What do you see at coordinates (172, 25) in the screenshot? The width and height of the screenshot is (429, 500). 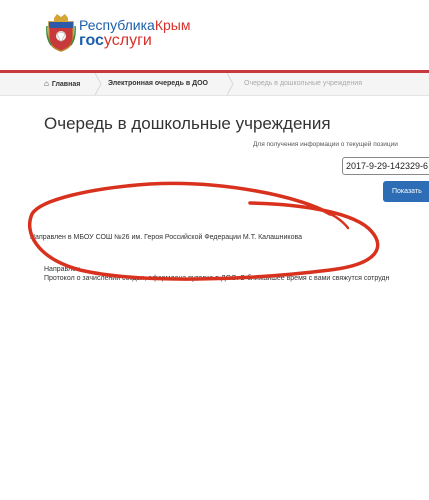 I see `brand-name-part2: Крым` at bounding box center [172, 25].